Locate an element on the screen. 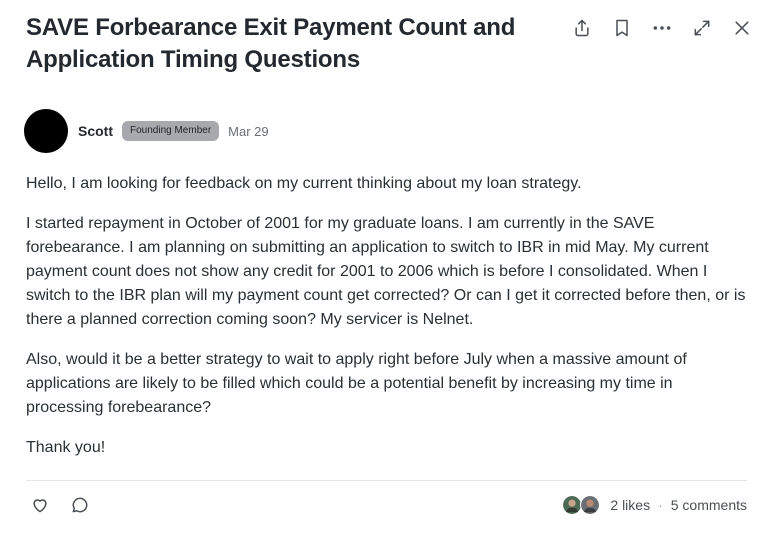  more-icon is located at coordinates (662, 28).